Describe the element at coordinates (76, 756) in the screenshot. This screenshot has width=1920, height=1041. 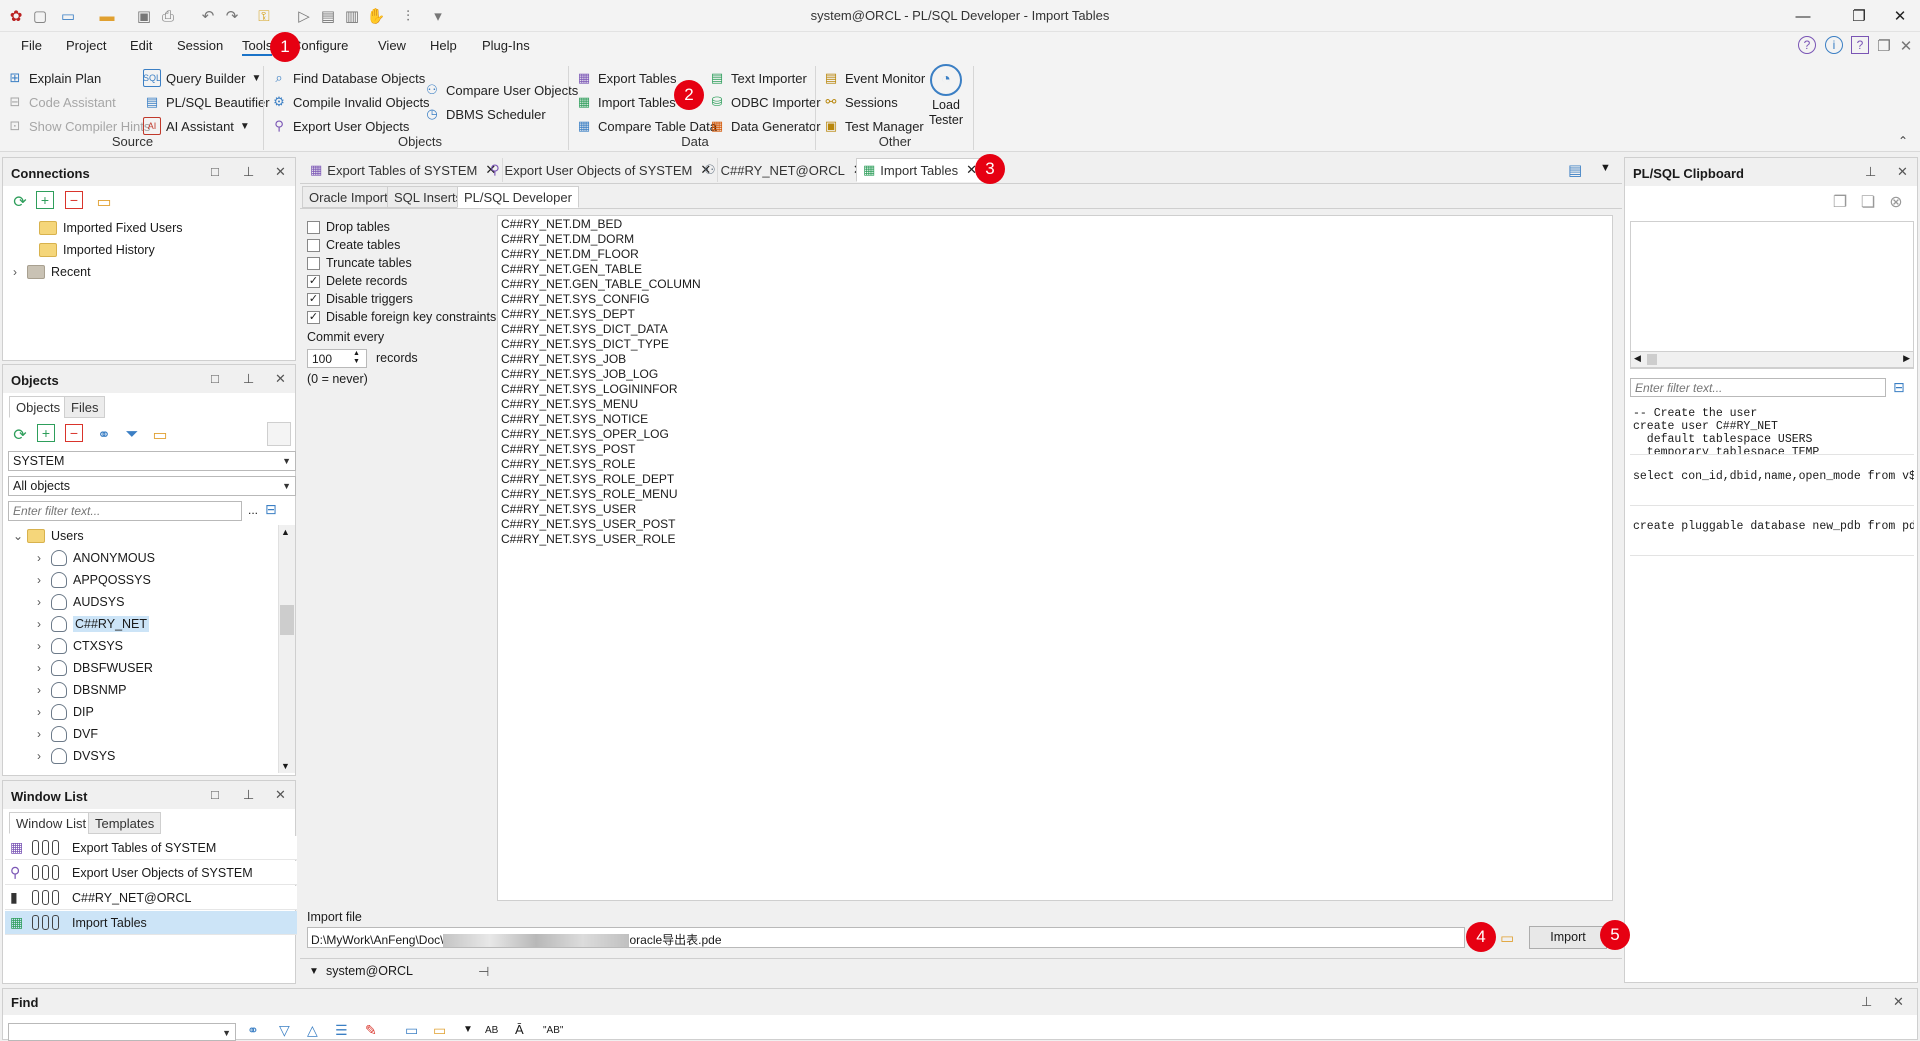
I see `tree-item-user: › DVSYS` at that location.